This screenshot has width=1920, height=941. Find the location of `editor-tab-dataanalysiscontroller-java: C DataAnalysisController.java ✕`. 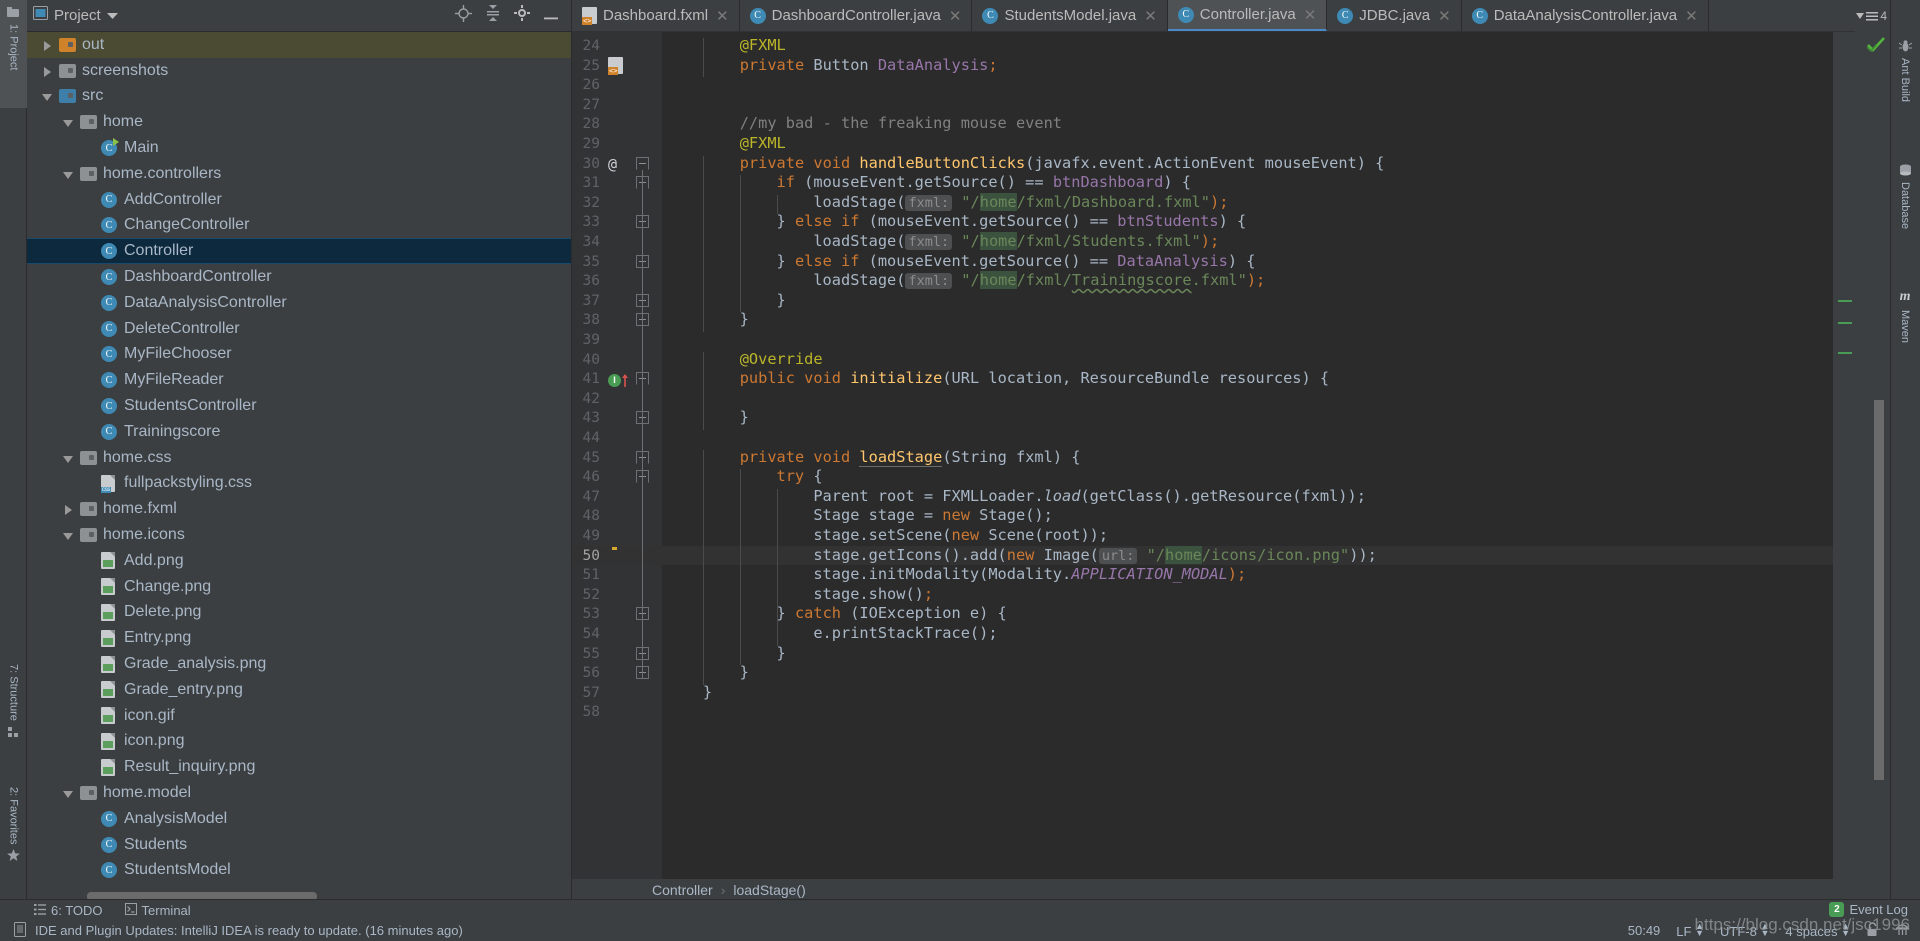

editor-tab-dataanalysiscontroller-java: C DataAnalysisController.java ✕ is located at coordinates (1585, 15).